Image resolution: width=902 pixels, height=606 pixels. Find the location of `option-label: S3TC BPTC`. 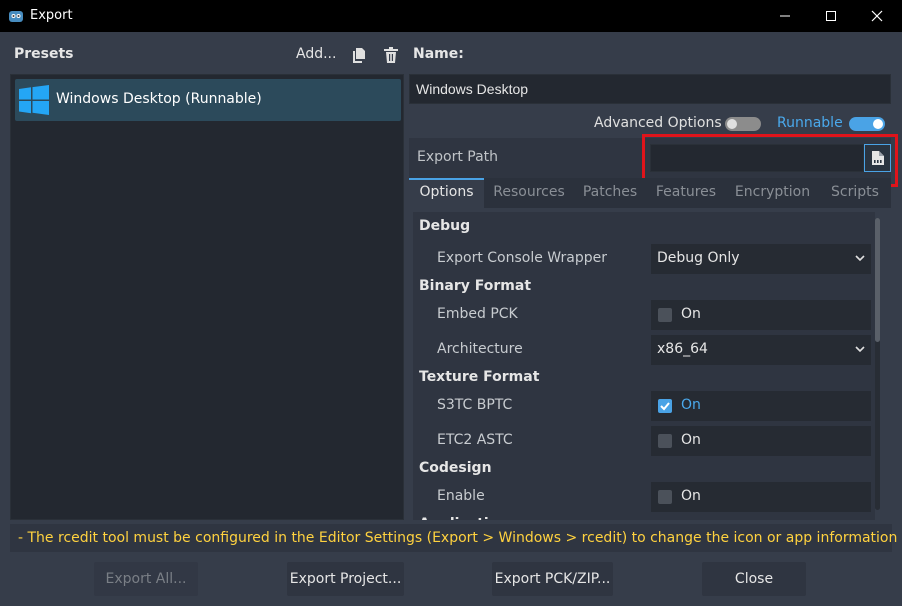

option-label: S3TC BPTC is located at coordinates (475, 405).